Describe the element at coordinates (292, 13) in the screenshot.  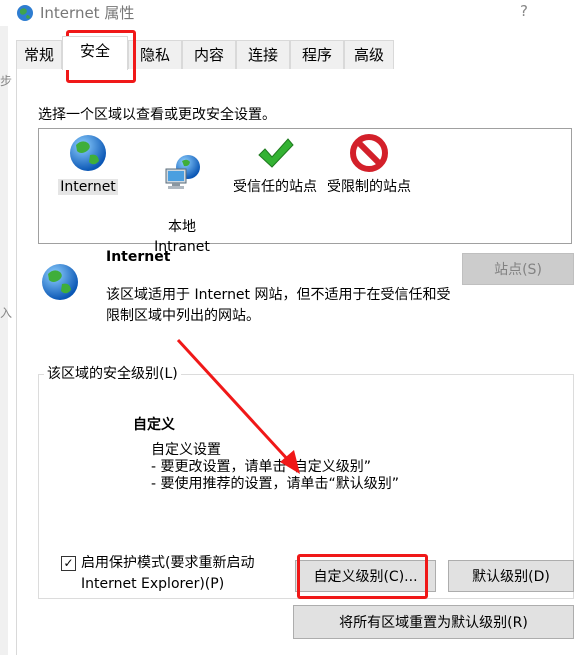
I see `title-bar: Internet 属性 ?` at that location.